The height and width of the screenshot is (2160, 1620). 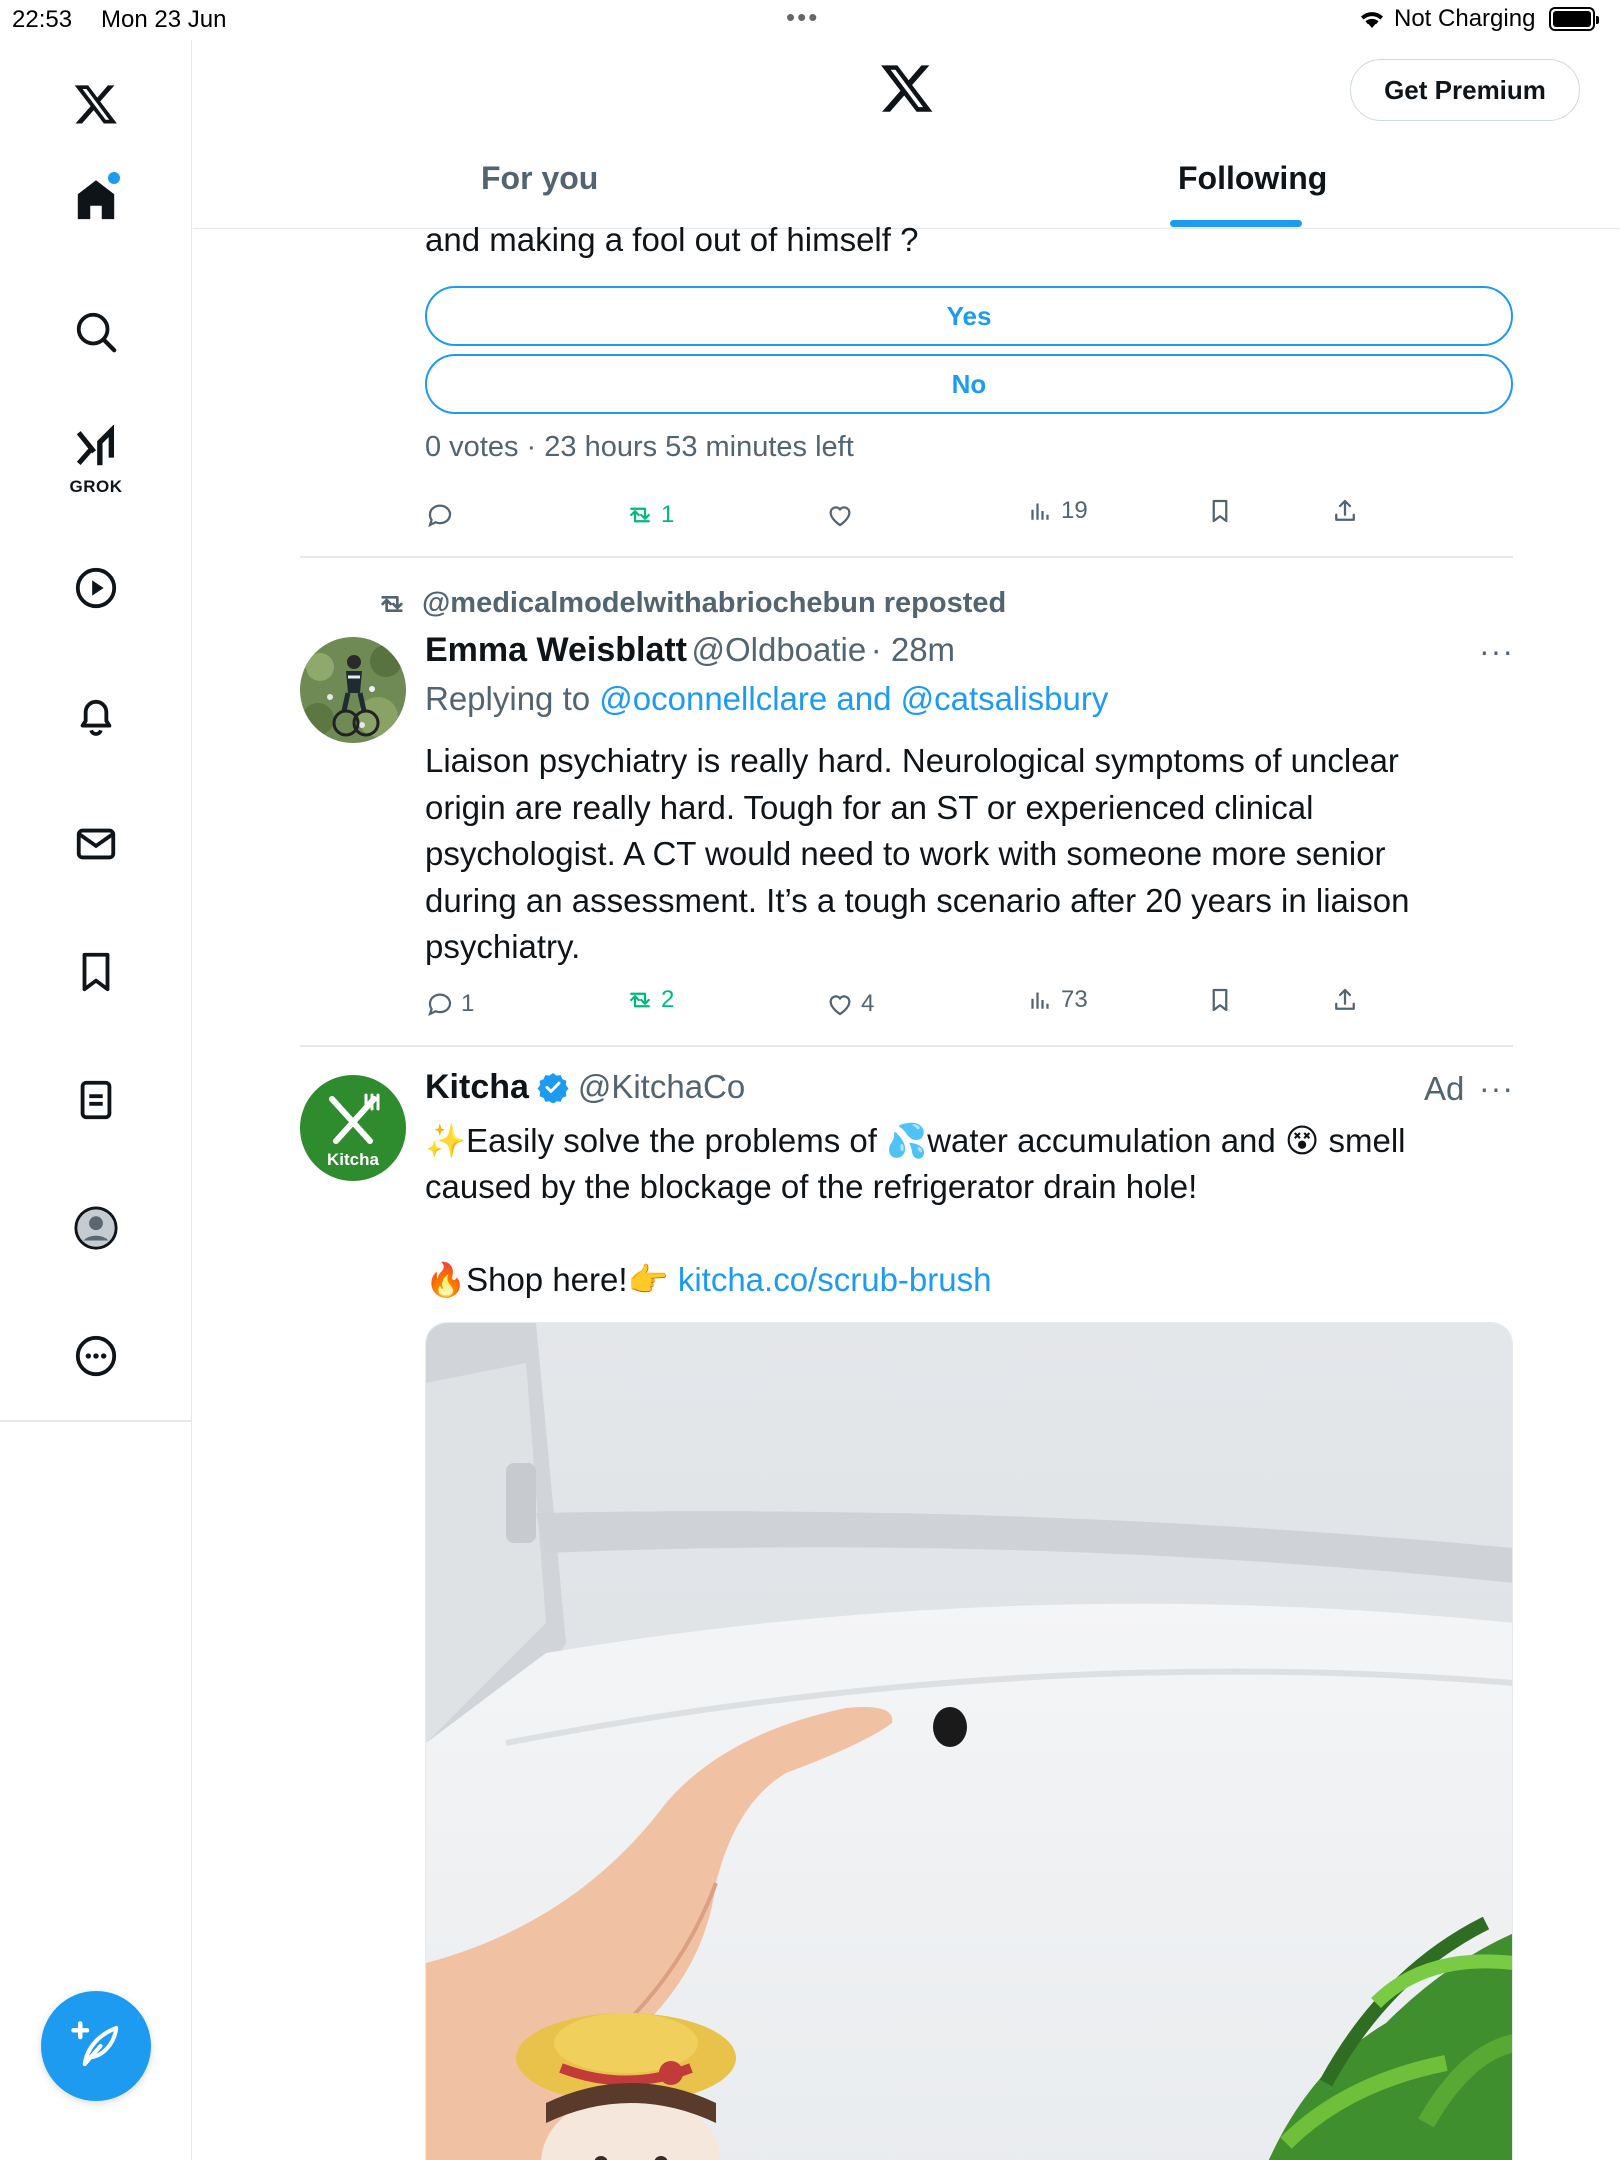 What do you see at coordinates (906, 1046) in the screenshot?
I see `post-divider` at bounding box center [906, 1046].